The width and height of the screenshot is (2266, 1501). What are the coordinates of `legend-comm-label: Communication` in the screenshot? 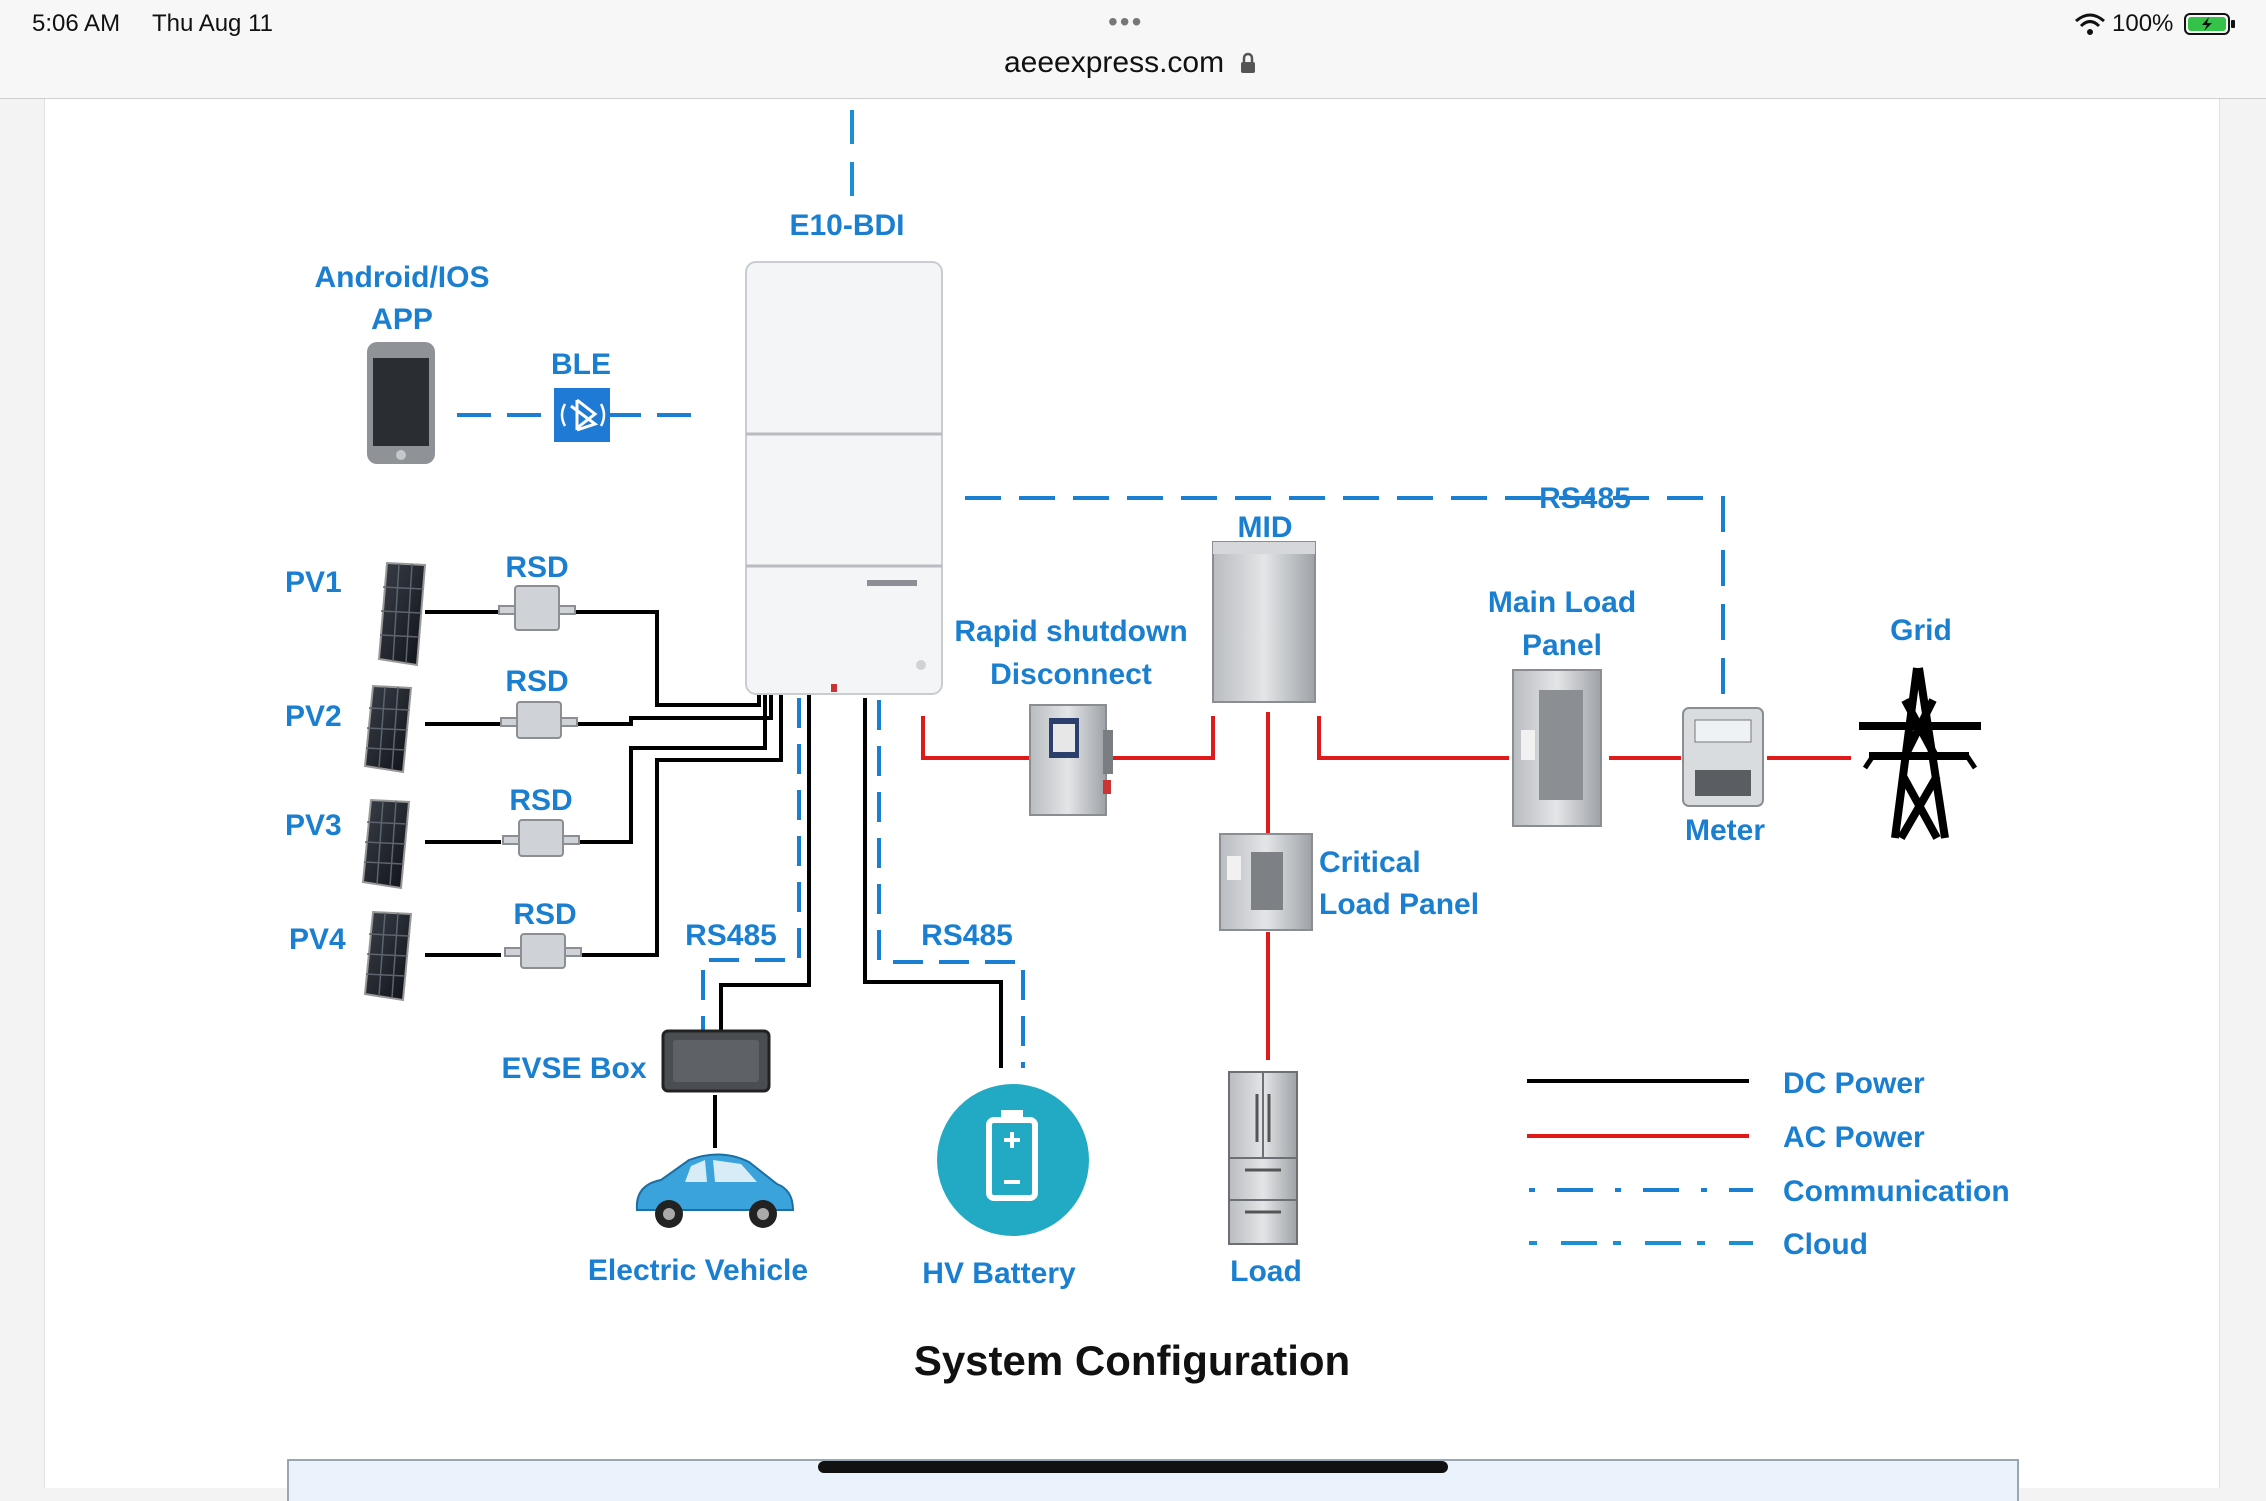 It's located at (1896, 1191).